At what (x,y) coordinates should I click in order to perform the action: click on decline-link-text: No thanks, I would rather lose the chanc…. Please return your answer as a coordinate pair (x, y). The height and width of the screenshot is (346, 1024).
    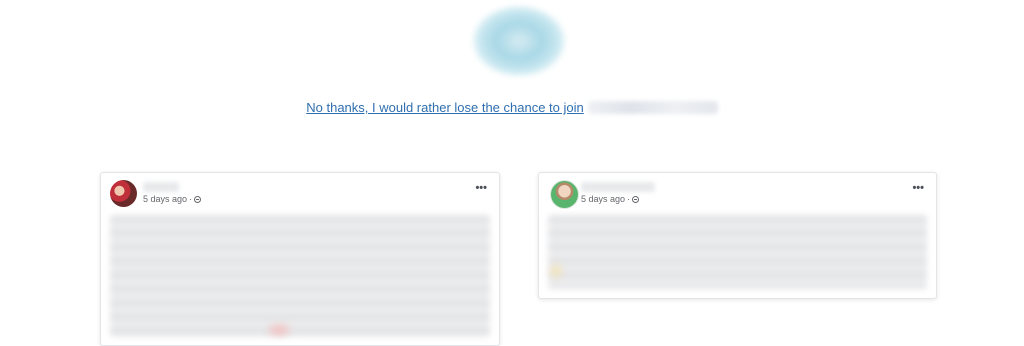
    Looking at the image, I should click on (445, 107).